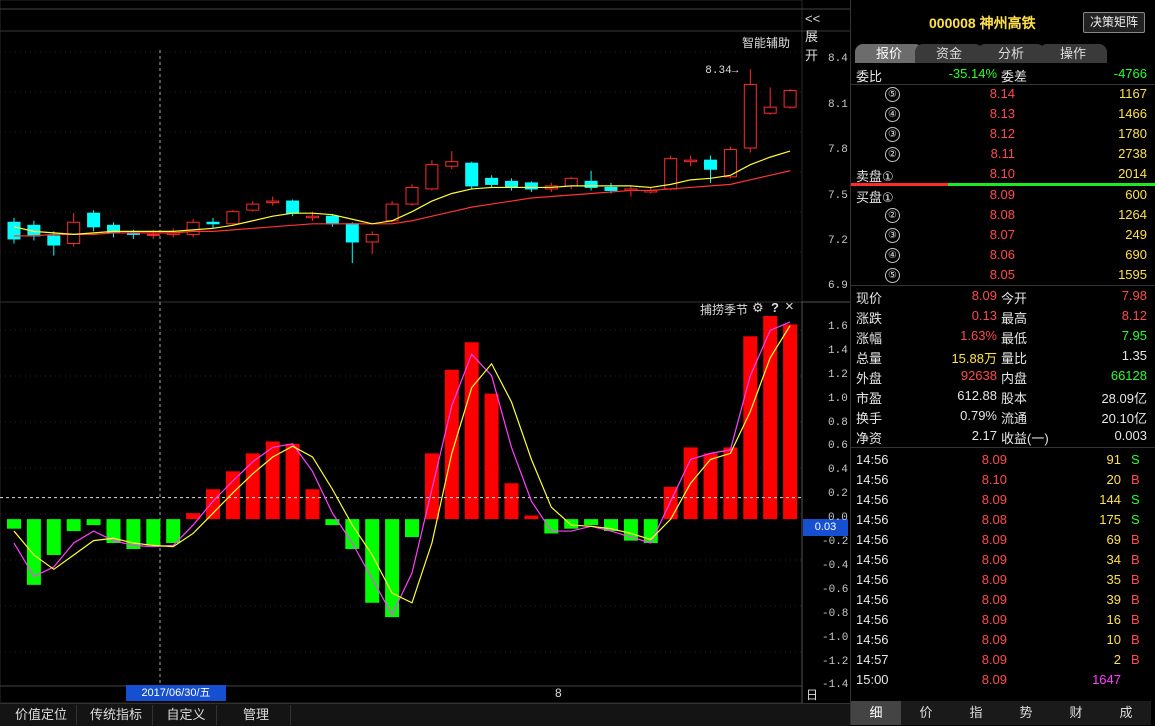 The height and width of the screenshot is (726, 1155). Describe the element at coordinates (926, 713) in the screenshot. I see `quote-bottom-tab: 价` at that location.